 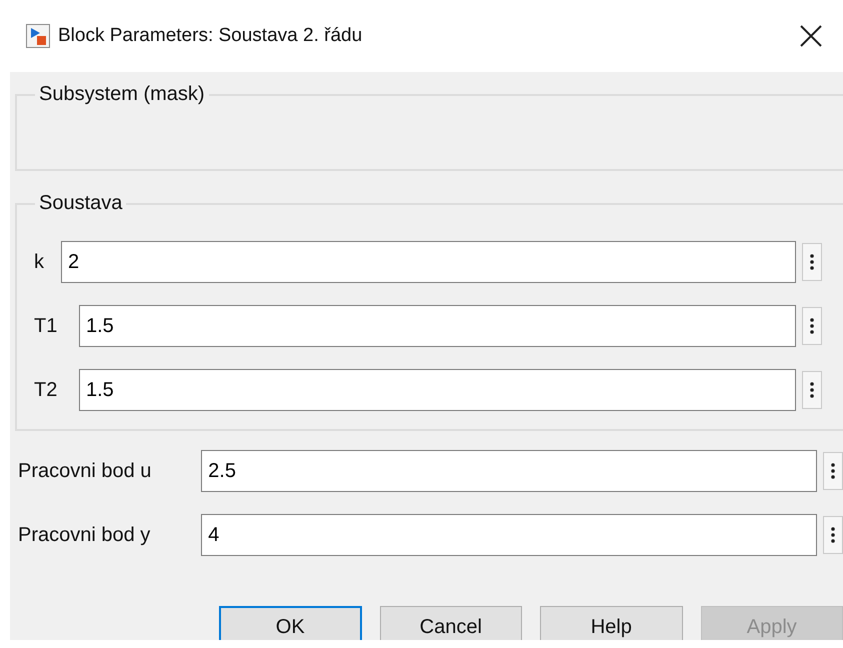 I want to click on parameter-field: 2, so click(x=428, y=262).